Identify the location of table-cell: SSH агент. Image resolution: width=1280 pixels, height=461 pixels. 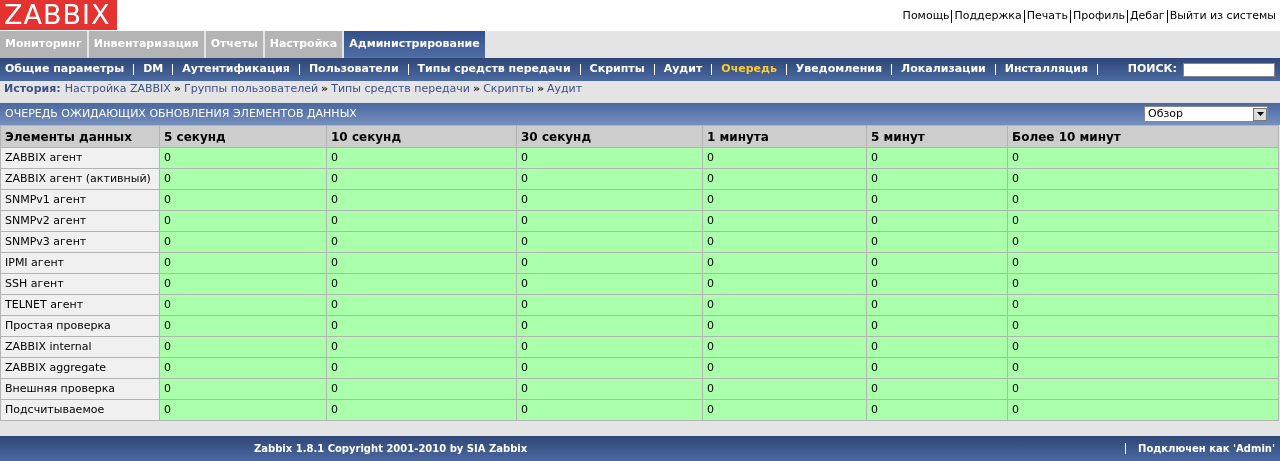
(80, 284).